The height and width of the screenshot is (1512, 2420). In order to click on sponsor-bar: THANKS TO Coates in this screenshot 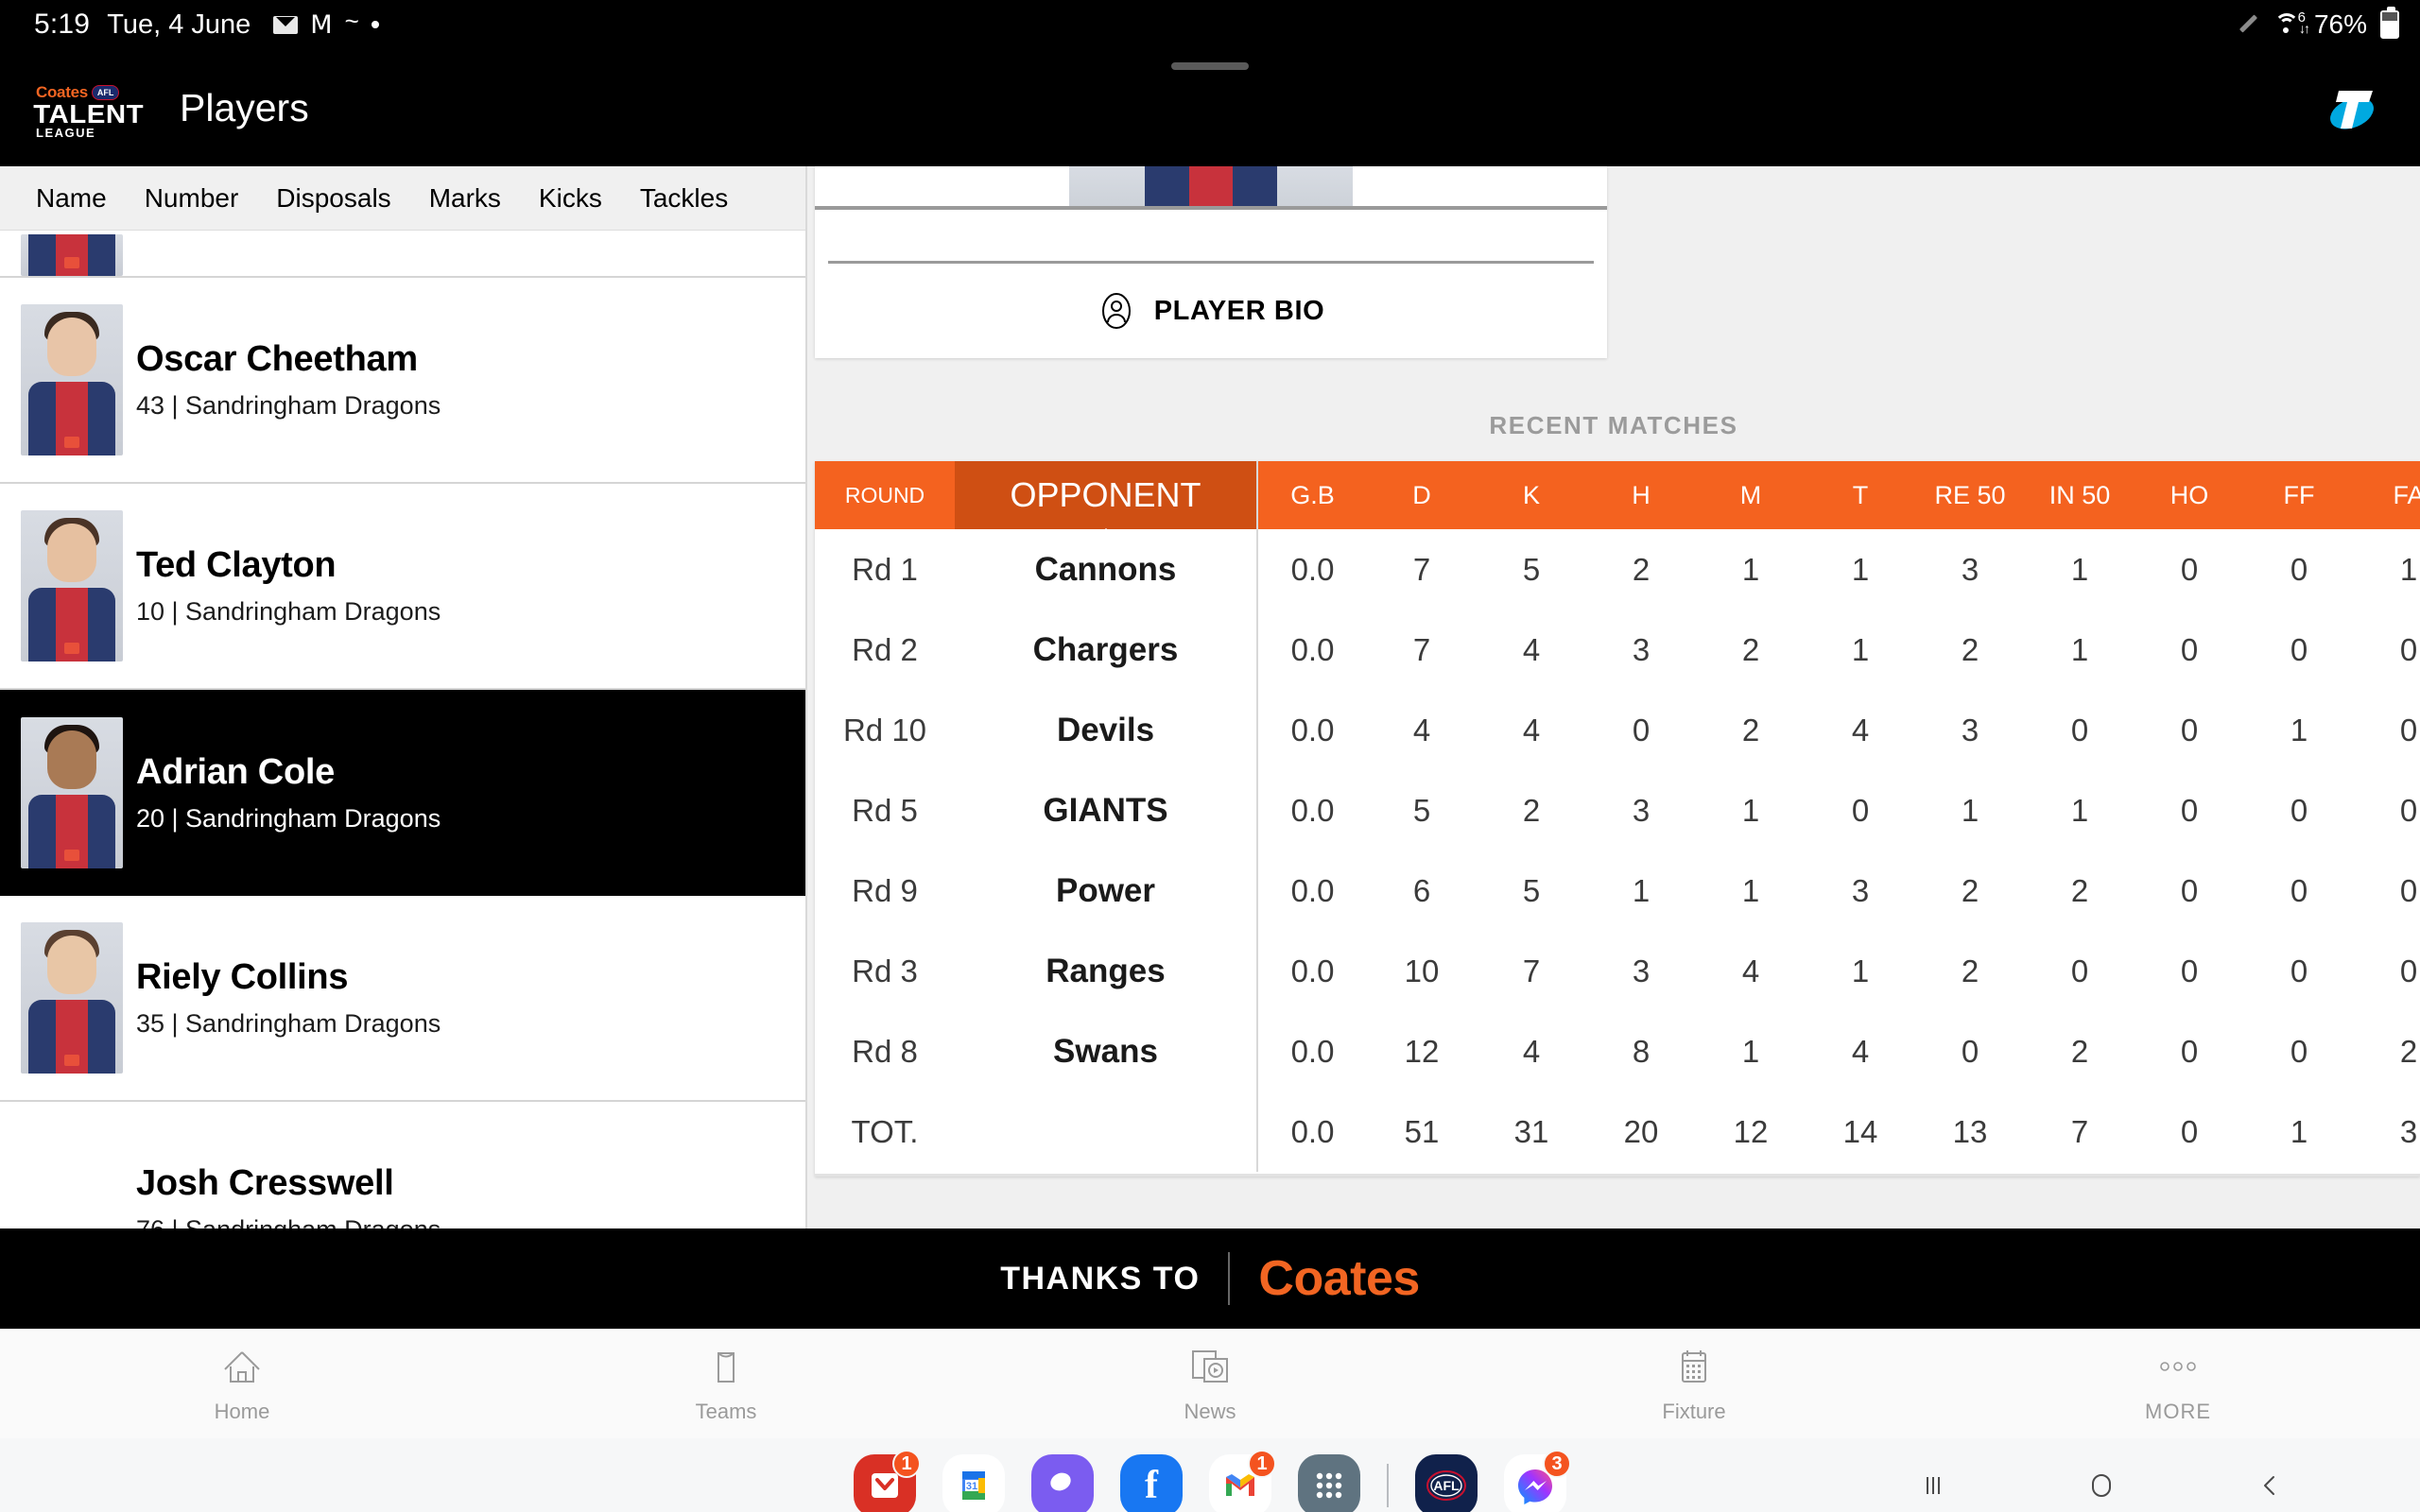, I will do `click(1210, 1278)`.